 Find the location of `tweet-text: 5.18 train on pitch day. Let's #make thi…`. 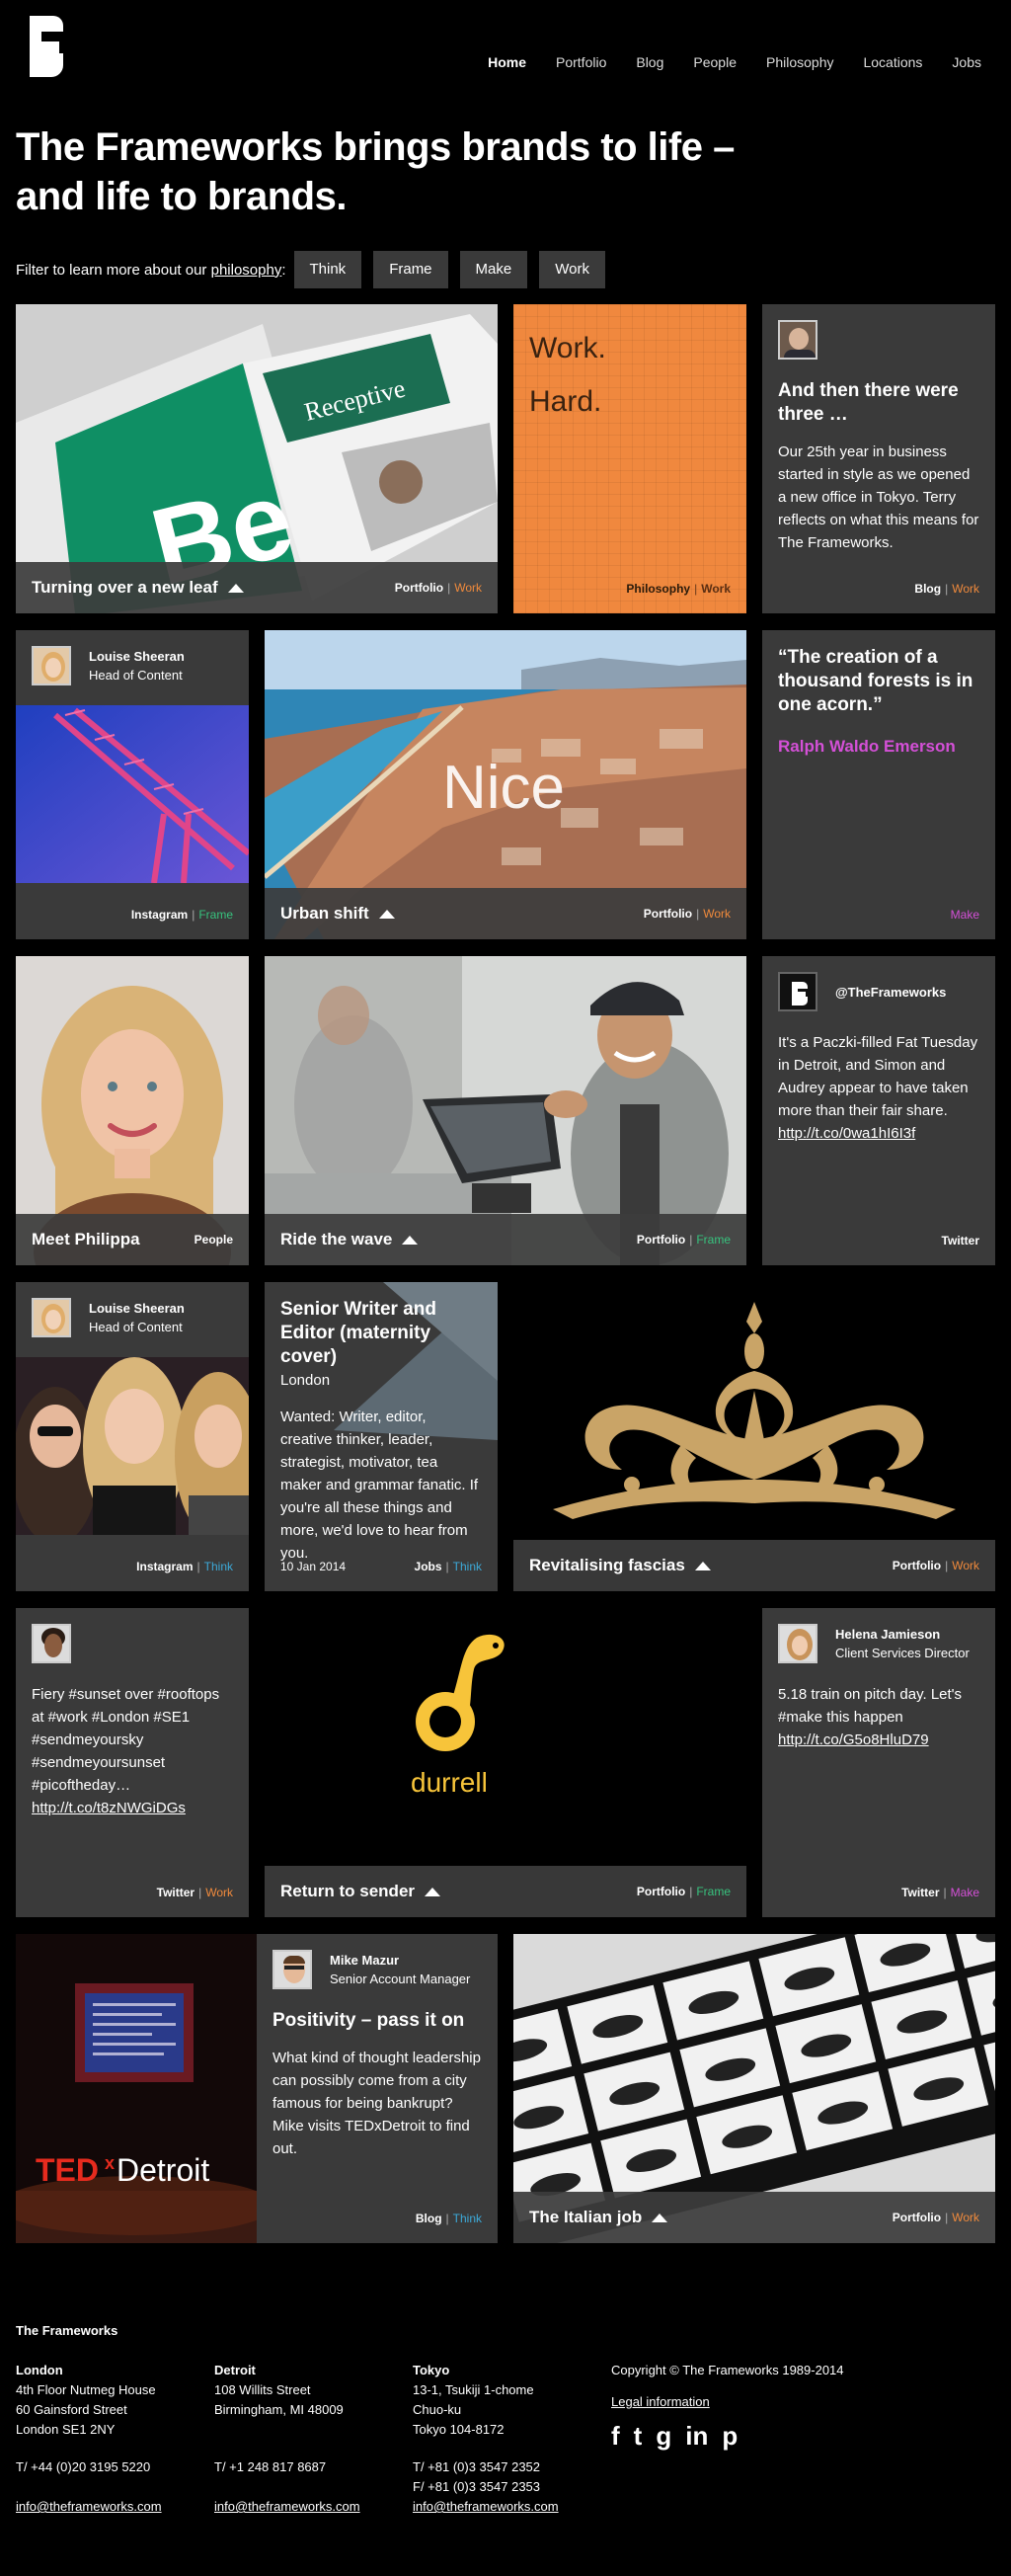

tweet-text: 5.18 train on pitch day. Let's #make thi… is located at coordinates (870, 1706).